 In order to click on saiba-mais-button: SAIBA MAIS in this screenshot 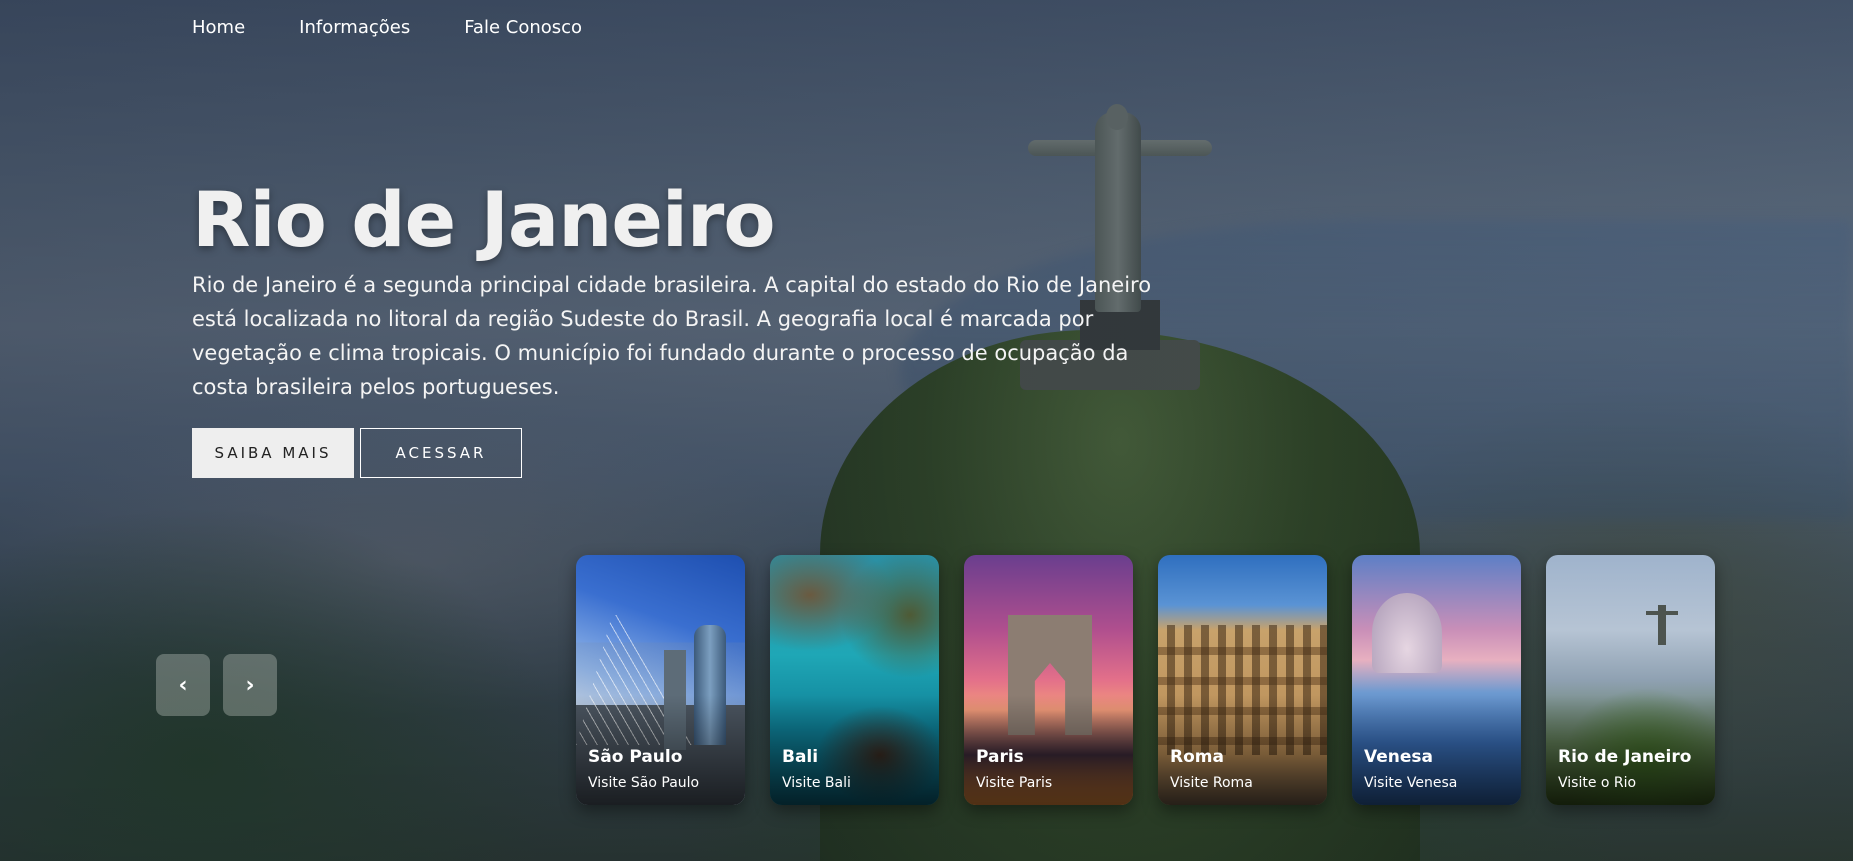, I will do `click(273, 453)`.